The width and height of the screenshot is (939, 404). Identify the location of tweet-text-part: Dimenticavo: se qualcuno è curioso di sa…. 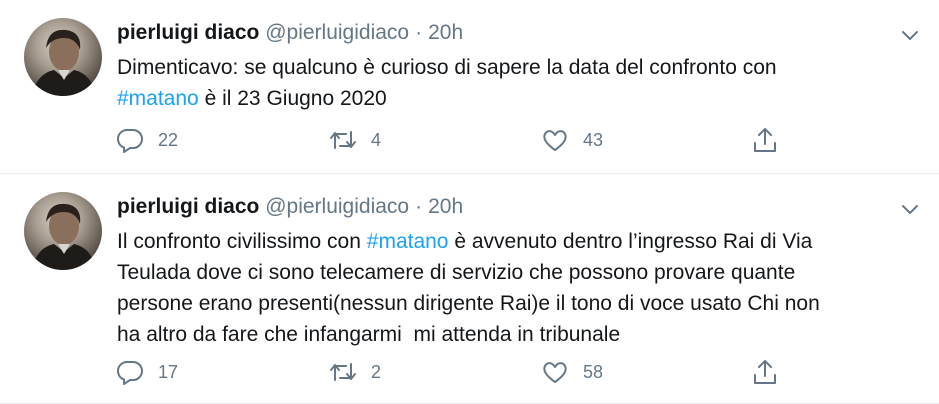
(447, 67).